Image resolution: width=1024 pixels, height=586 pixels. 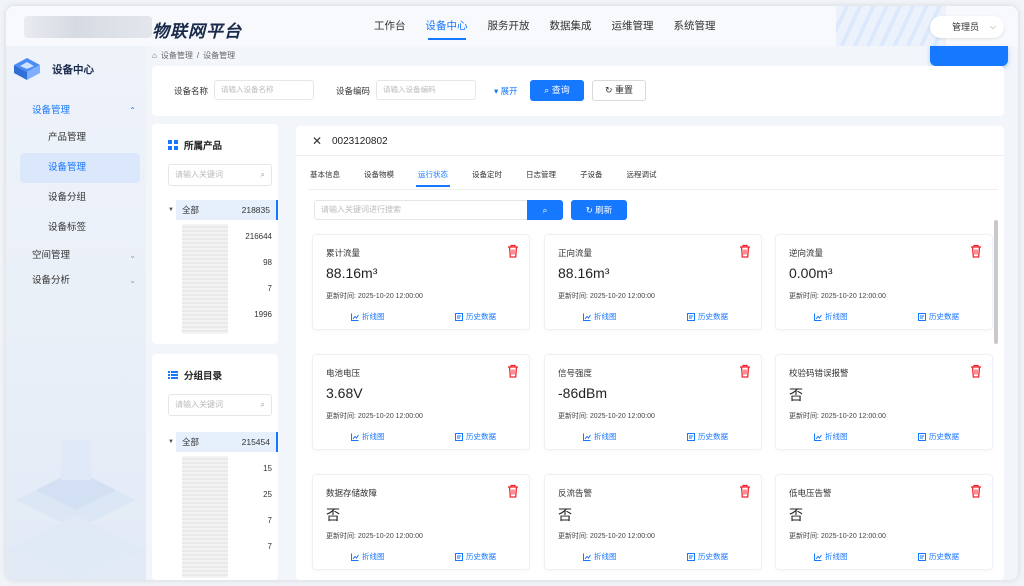 I want to click on card-value: 3.68V, so click(x=344, y=393).